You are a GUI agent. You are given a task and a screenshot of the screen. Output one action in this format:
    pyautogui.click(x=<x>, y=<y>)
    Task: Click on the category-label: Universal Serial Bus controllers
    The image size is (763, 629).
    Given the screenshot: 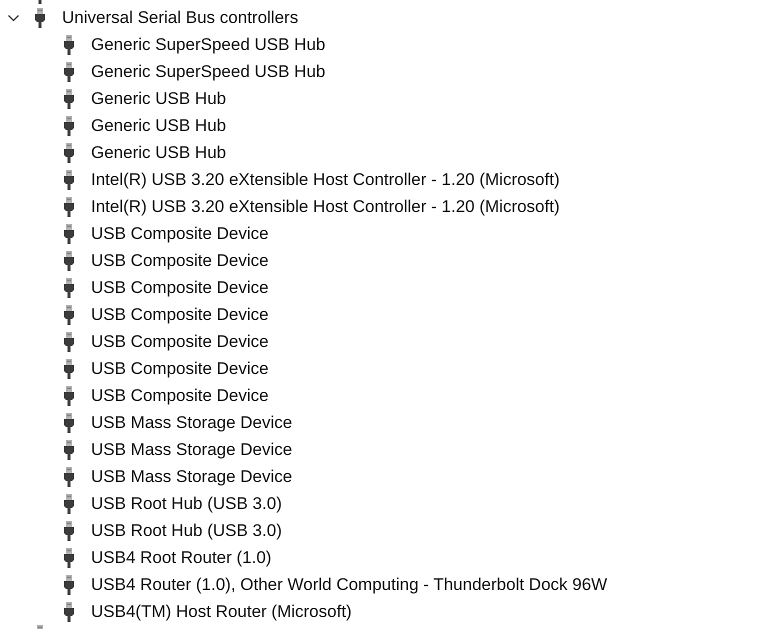 What is the action you would take?
    pyautogui.click(x=180, y=17)
    